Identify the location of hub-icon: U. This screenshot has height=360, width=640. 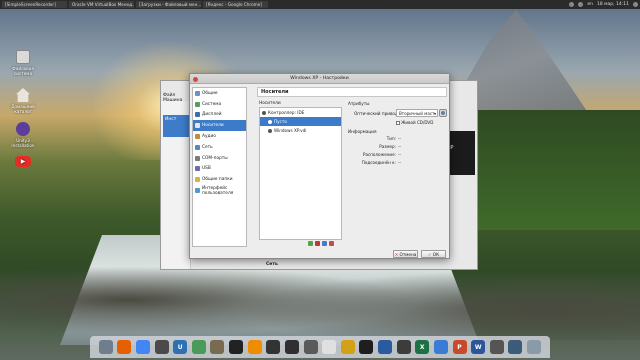
(180, 347).